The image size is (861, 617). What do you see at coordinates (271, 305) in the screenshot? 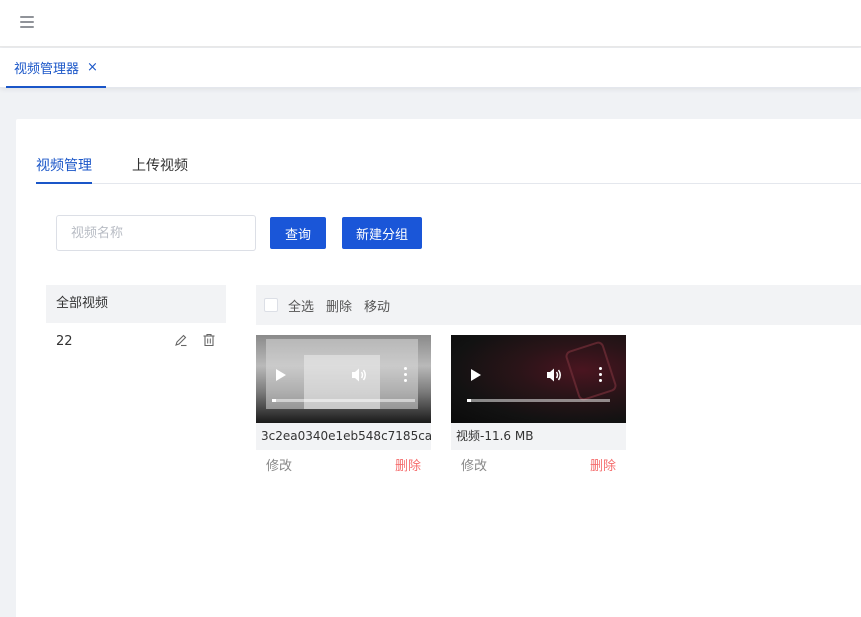
I see `select-all-checkbox` at bounding box center [271, 305].